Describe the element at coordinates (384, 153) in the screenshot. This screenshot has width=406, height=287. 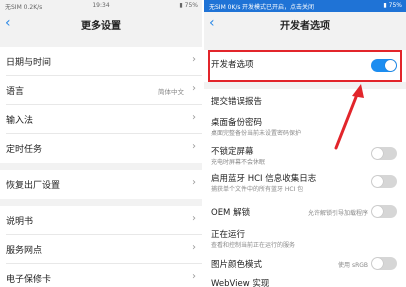
I see `stay-awake-toggle` at that location.